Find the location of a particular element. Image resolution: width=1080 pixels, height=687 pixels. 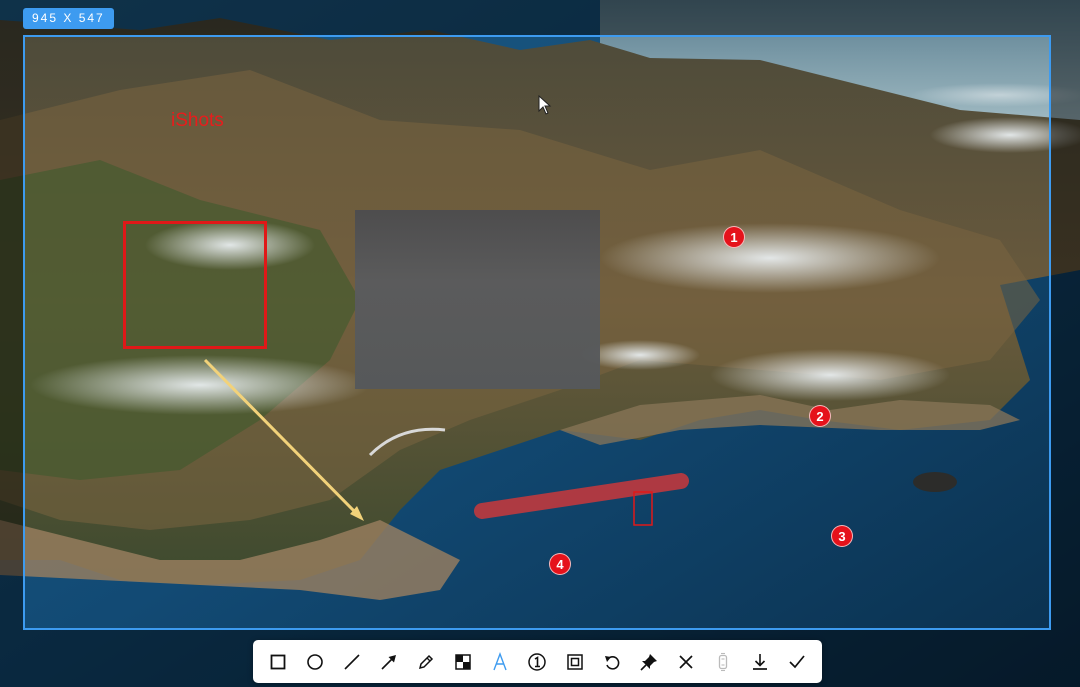

blur-tool is located at coordinates (575, 662).